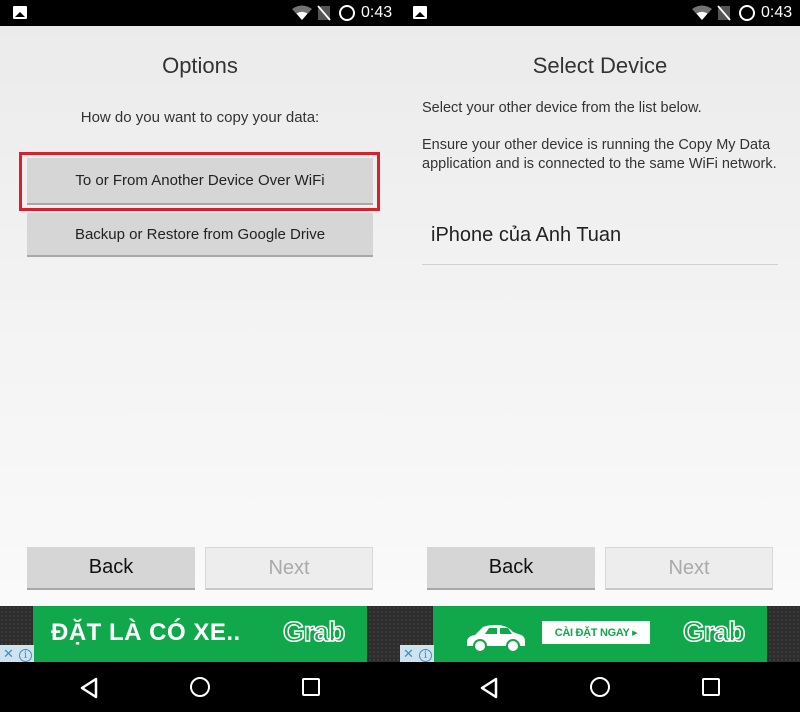 This screenshot has width=800, height=712. What do you see at coordinates (200, 117) in the screenshot?
I see `copy-method-prompt: How do you want to copy your data:` at bounding box center [200, 117].